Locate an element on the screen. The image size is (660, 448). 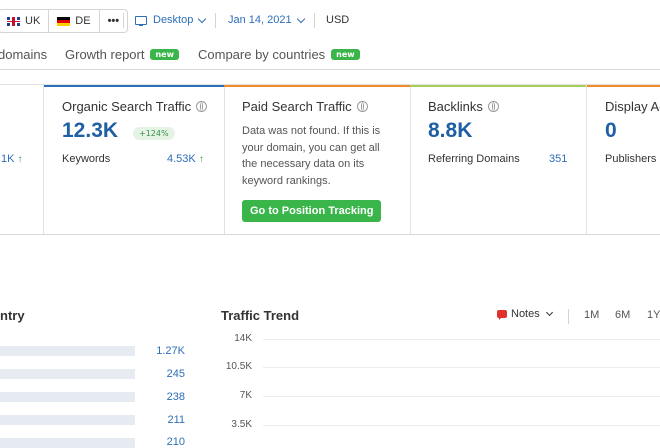
display-advertising-card: Display Ac 0 Publishers is located at coordinates (623, 159).